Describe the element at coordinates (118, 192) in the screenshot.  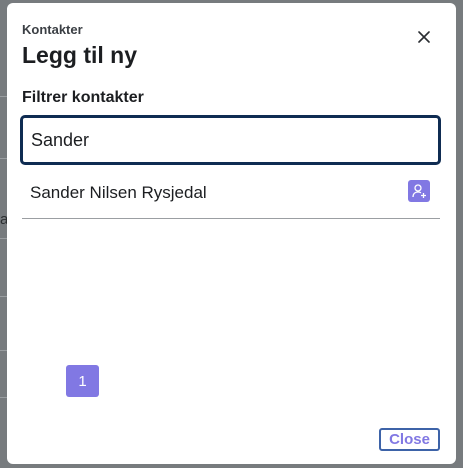
I see `contact-name: Sander Nilsen Rysjedal` at that location.